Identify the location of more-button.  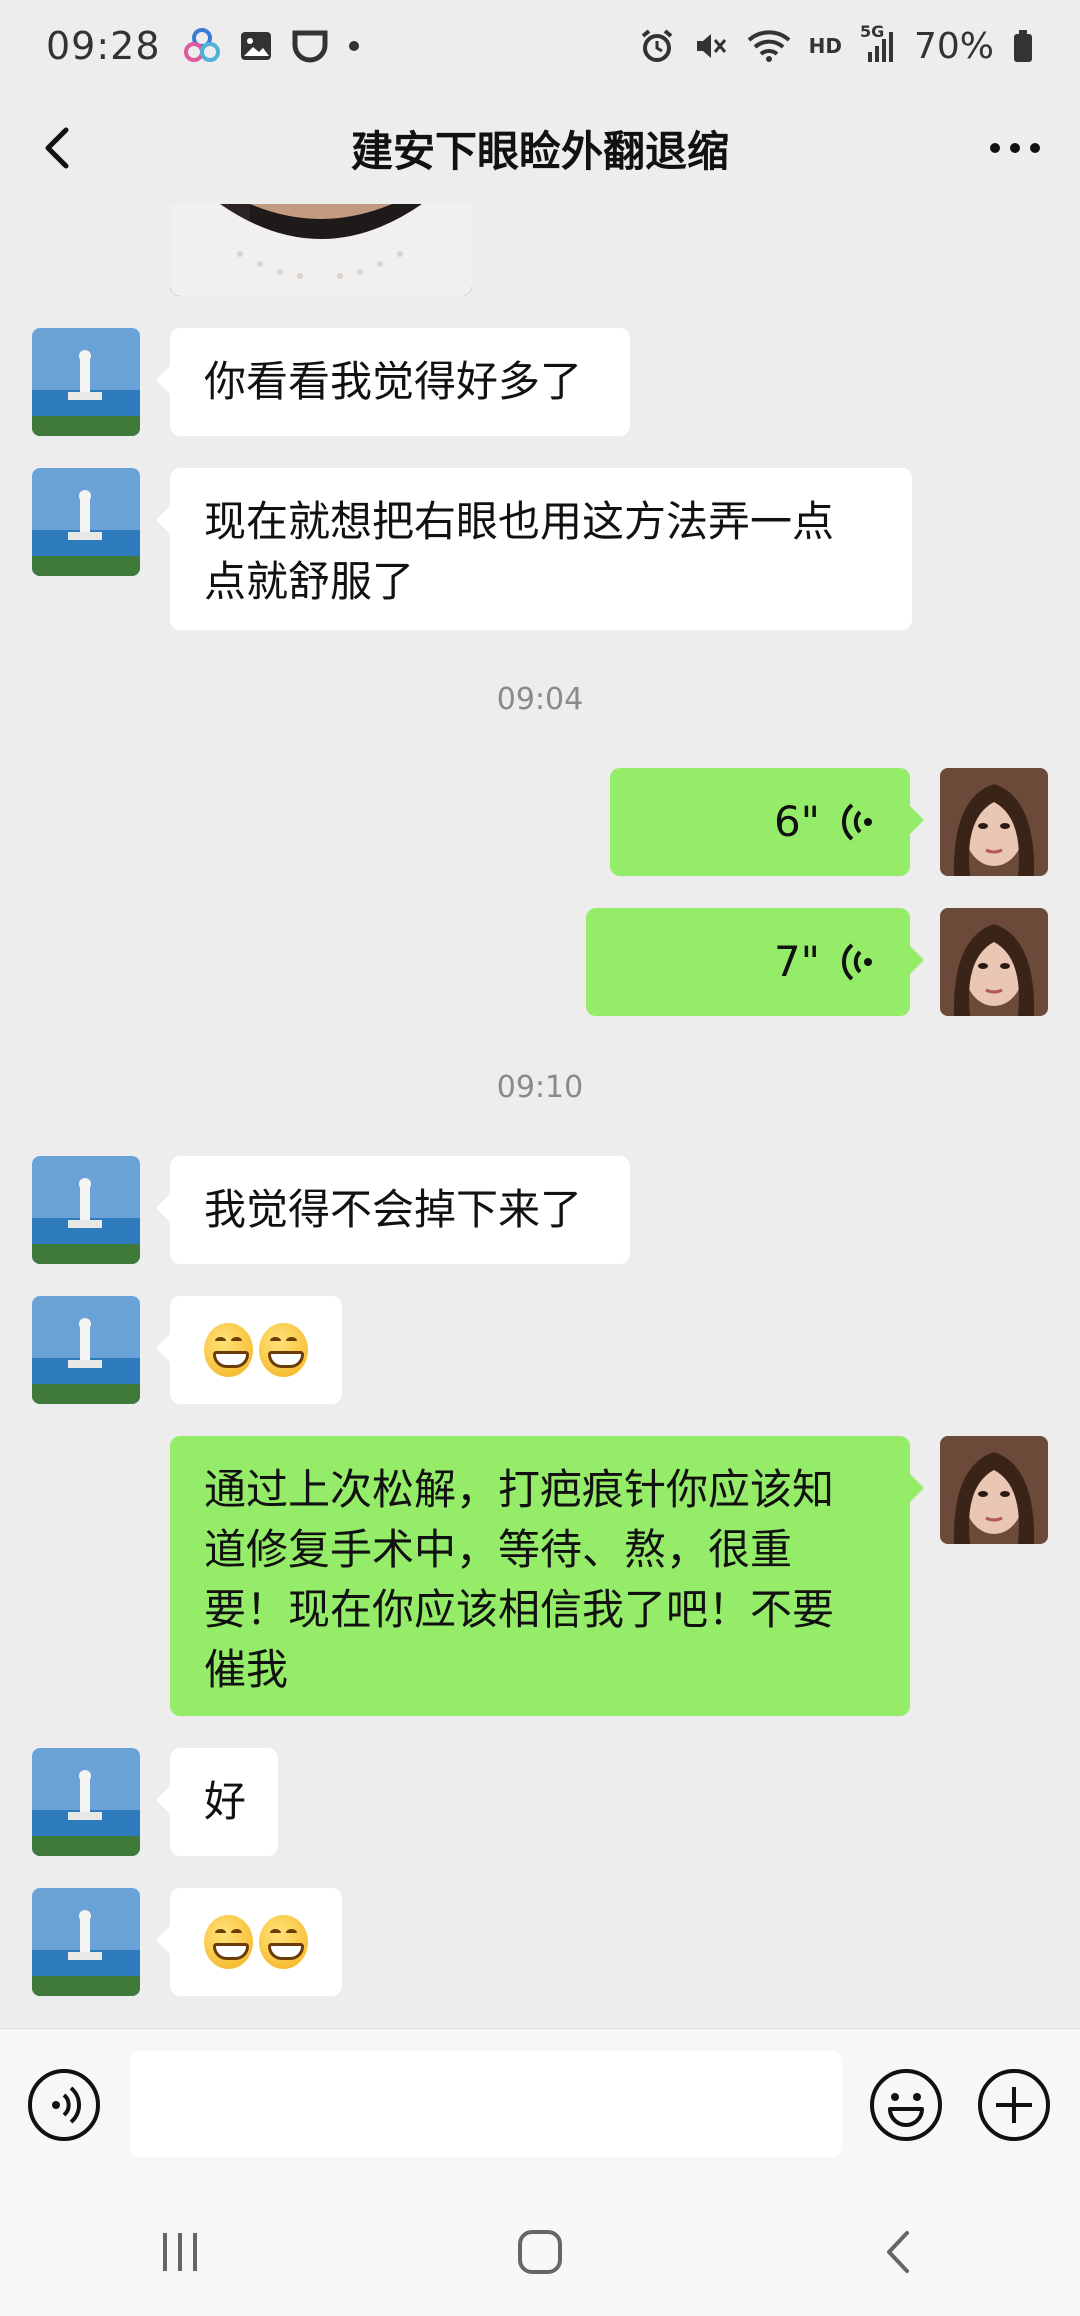
(1015, 148).